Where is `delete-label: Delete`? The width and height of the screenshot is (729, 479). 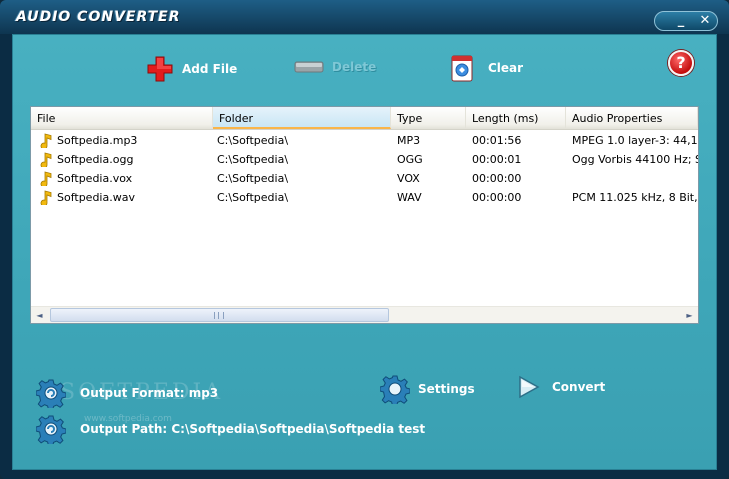
delete-label: Delete is located at coordinates (354, 67).